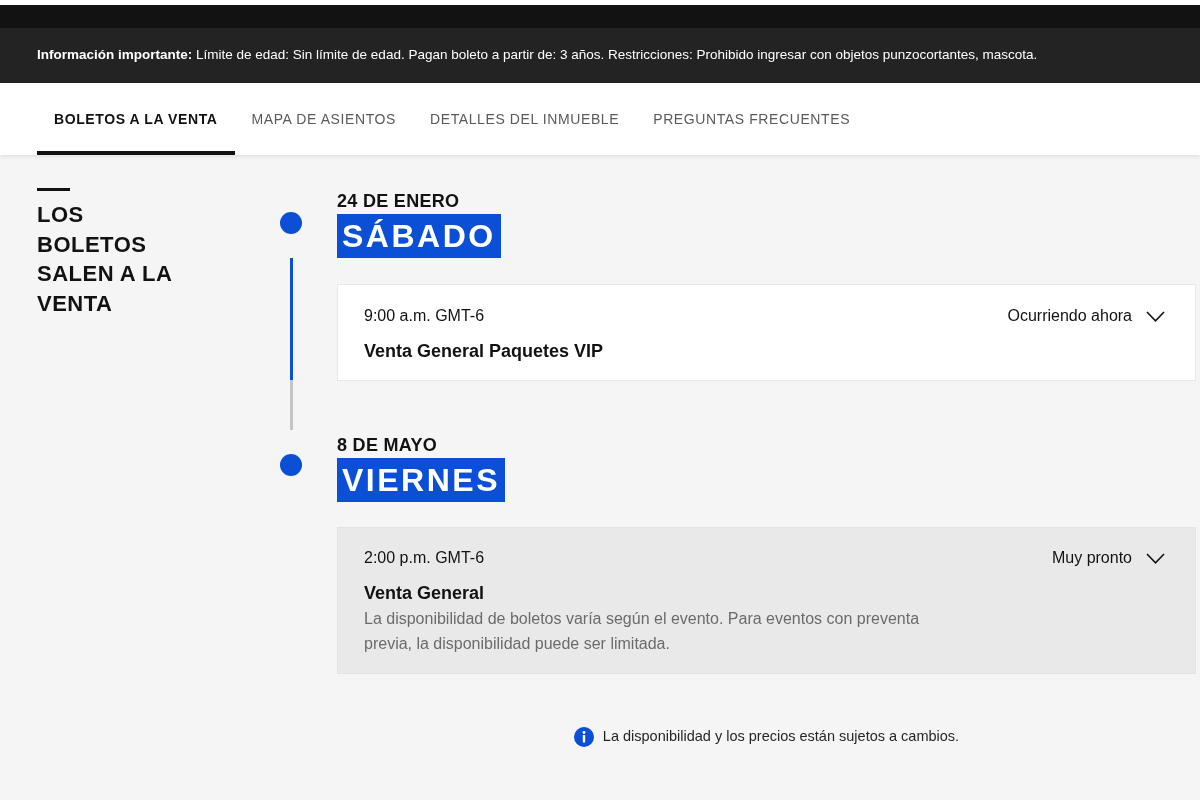  I want to click on tab: MAPA DE ASIENTOS, so click(323, 119).